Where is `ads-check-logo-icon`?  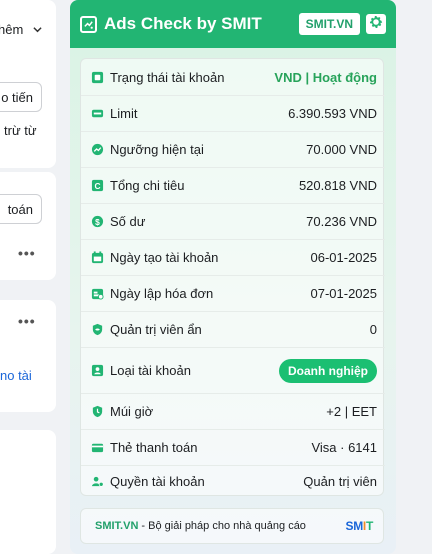
ads-check-logo-icon is located at coordinates (88, 24).